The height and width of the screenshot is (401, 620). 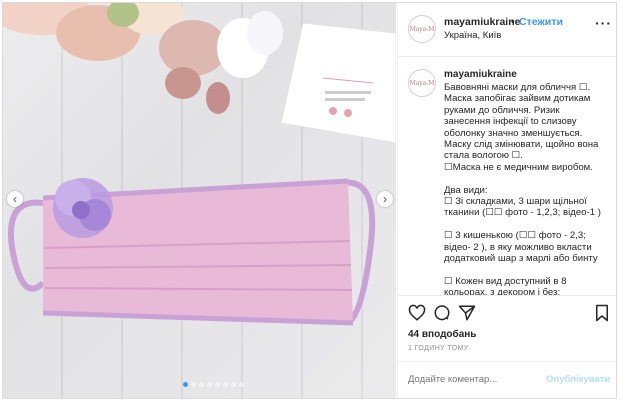 What do you see at coordinates (442, 313) in the screenshot?
I see `comment-icon` at bounding box center [442, 313].